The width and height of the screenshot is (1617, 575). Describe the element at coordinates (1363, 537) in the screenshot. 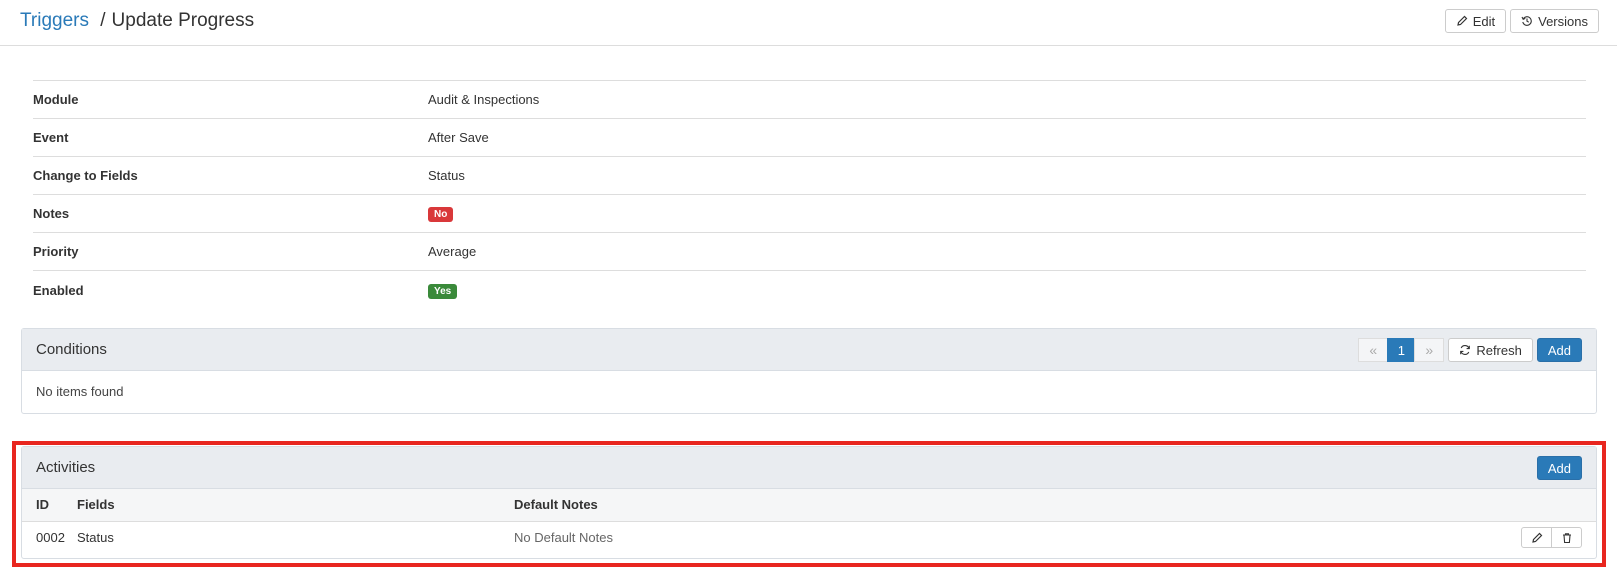

I see `row-actions` at that location.